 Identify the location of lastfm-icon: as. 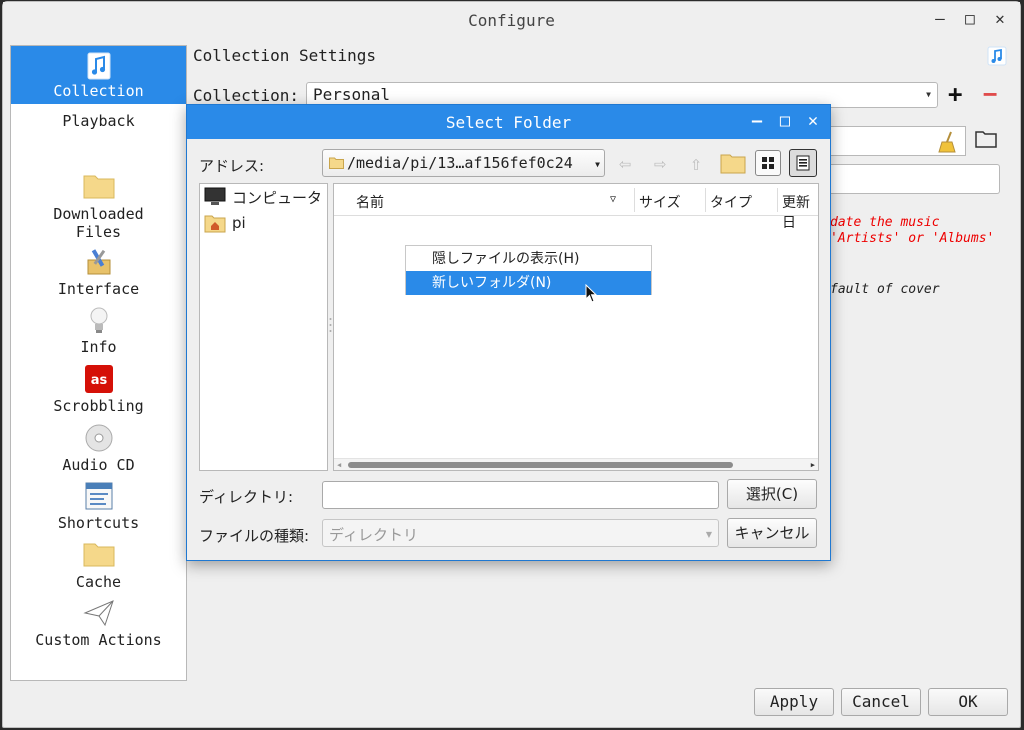
(99, 379).